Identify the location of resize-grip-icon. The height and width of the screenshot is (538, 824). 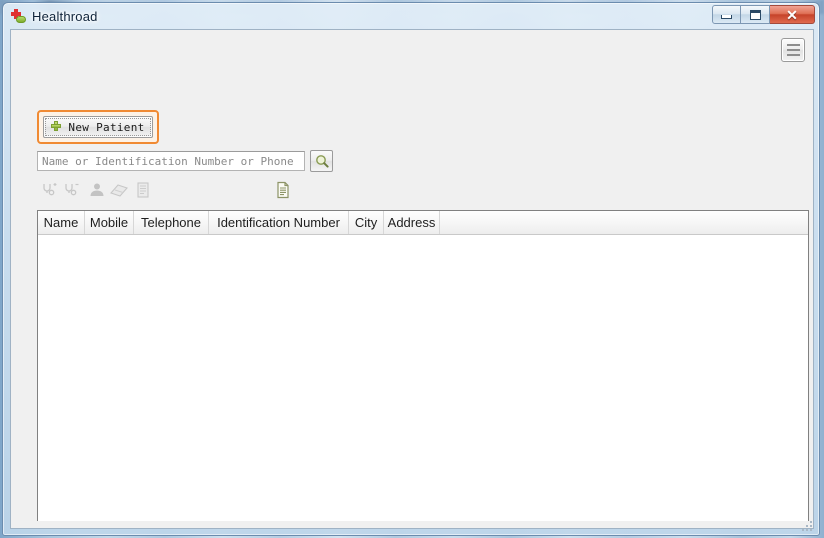
(808, 525).